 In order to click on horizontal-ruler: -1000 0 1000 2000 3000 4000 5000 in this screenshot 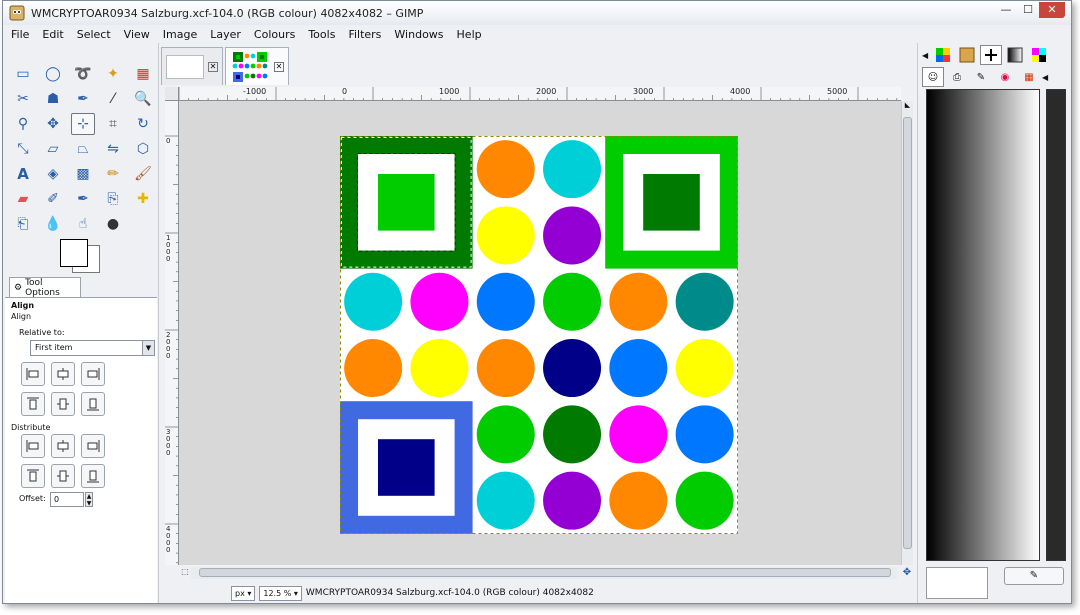, I will do `click(540, 94)`.